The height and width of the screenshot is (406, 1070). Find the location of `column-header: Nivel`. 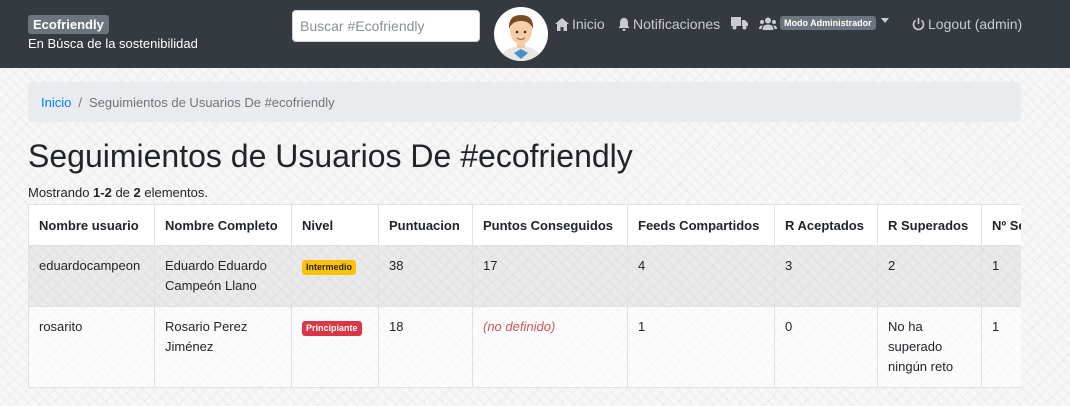

column-header: Nivel is located at coordinates (335, 225).